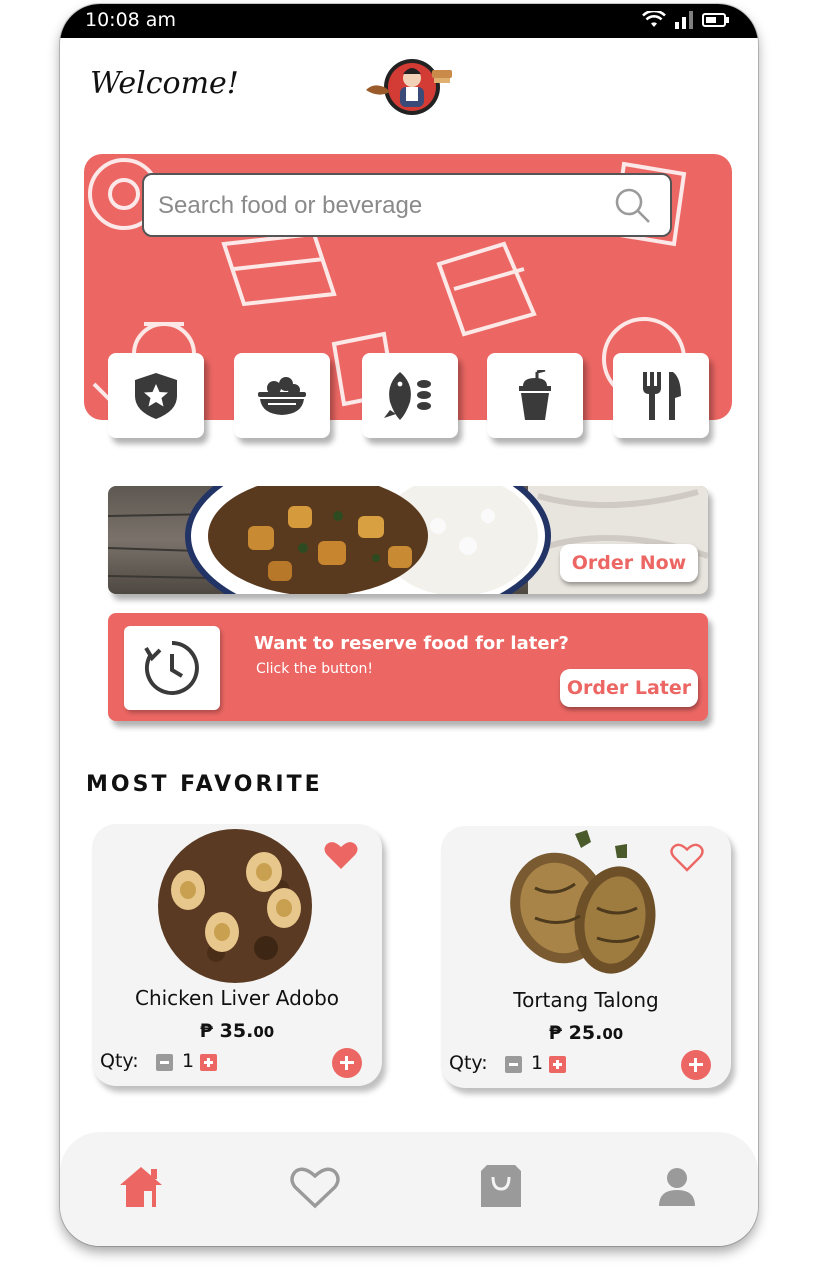  I want to click on search-box, so click(407, 205).